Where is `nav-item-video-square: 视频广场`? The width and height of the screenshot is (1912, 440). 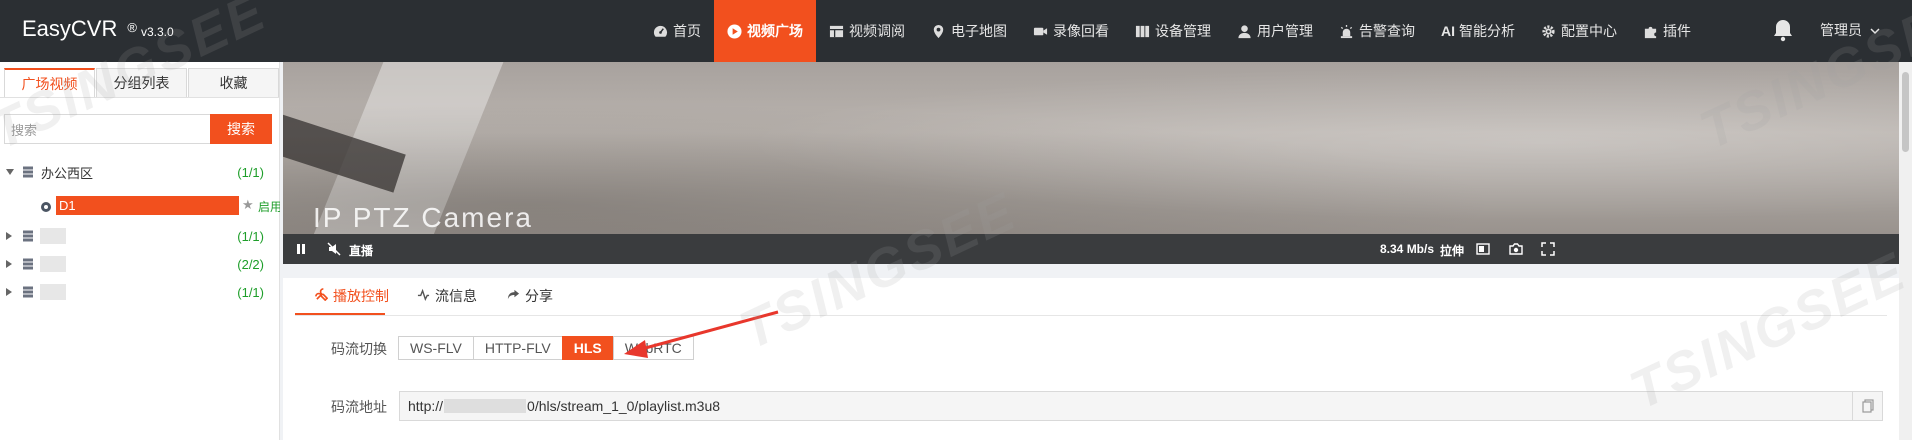 nav-item-video-square: 视频广场 is located at coordinates (765, 31).